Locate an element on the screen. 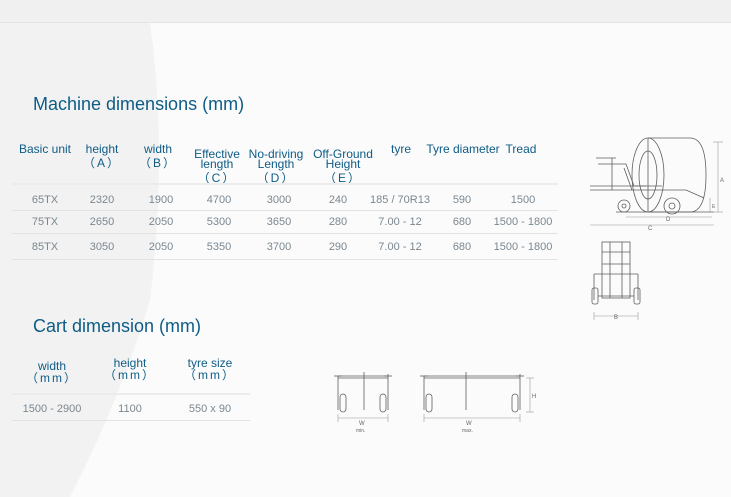 The image size is (731, 497). label-min: min. is located at coordinates (360, 431).